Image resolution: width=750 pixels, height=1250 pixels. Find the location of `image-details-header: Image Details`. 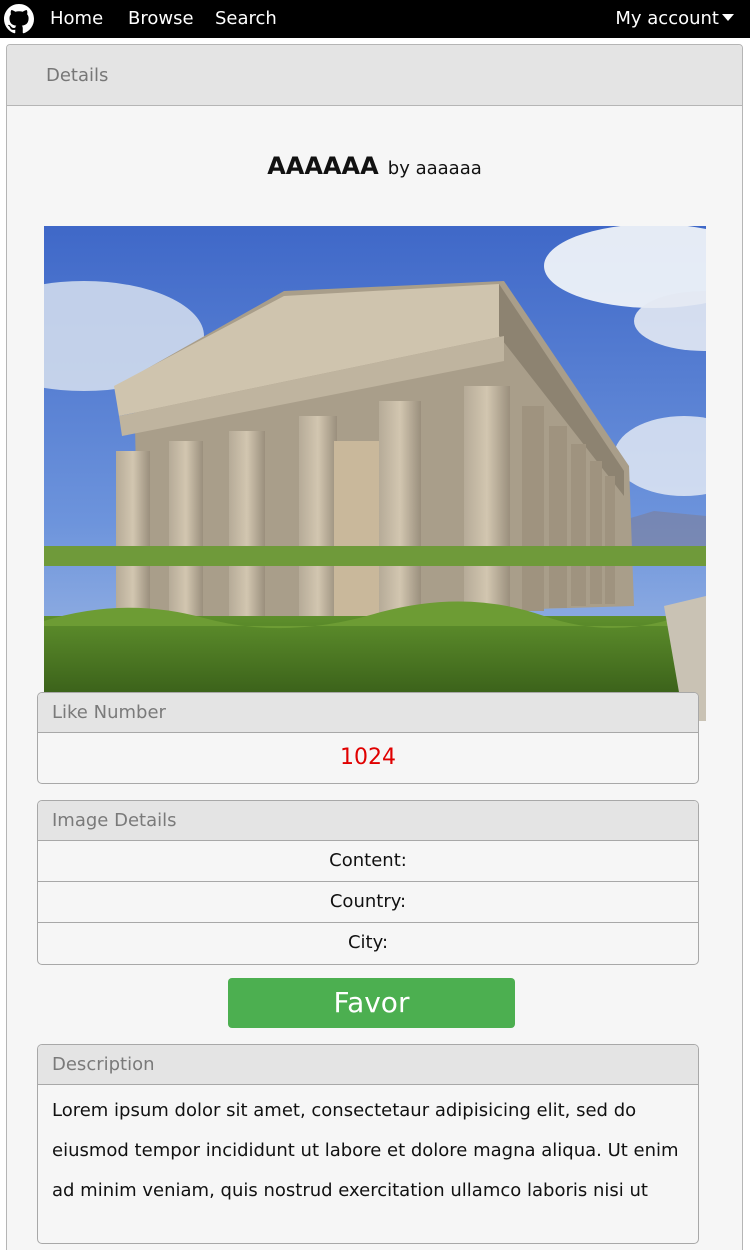

image-details-header: Image Details is located at coordinates (368, 821).